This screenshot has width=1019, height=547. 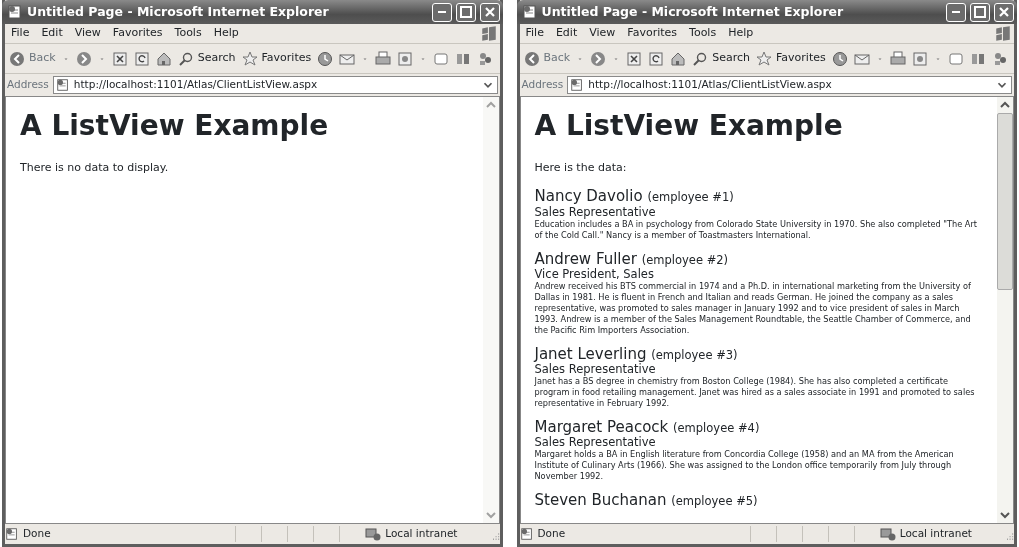 What do you see at coordinates (646, 500) in the screenshot?
I see `employee-name: Steven Buchanan (employee #5)` at bounding box center [646, 500].